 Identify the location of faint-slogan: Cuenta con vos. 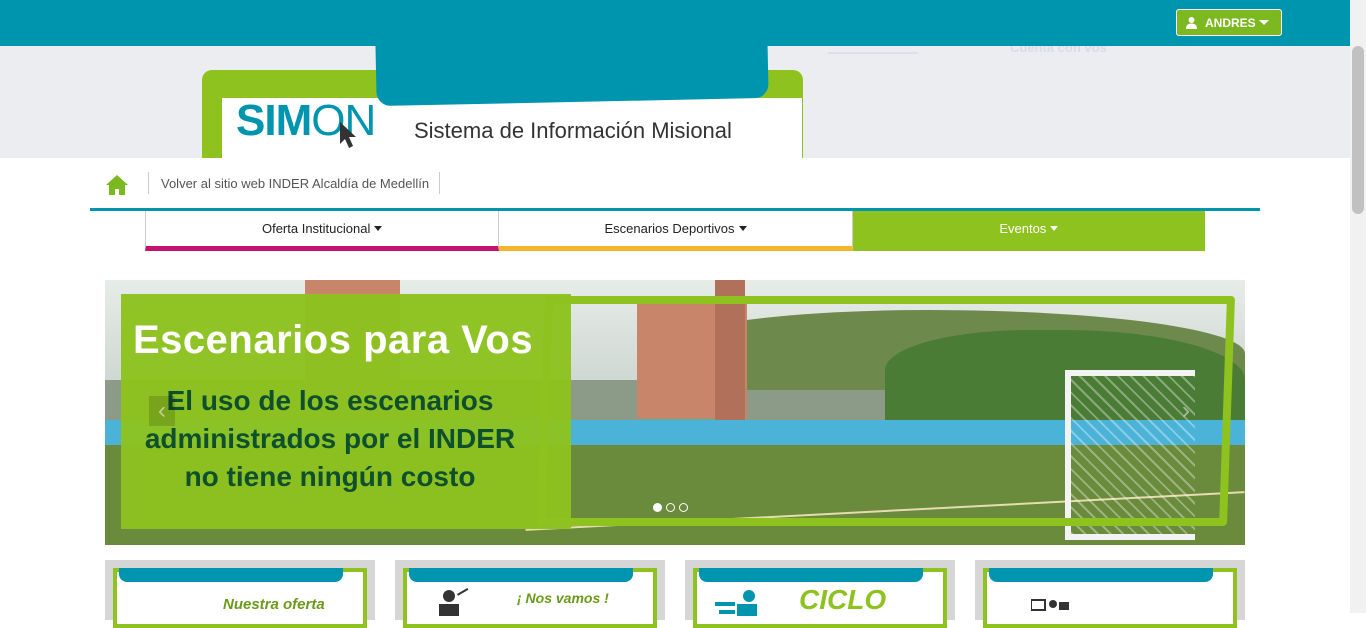
(1058, 50).